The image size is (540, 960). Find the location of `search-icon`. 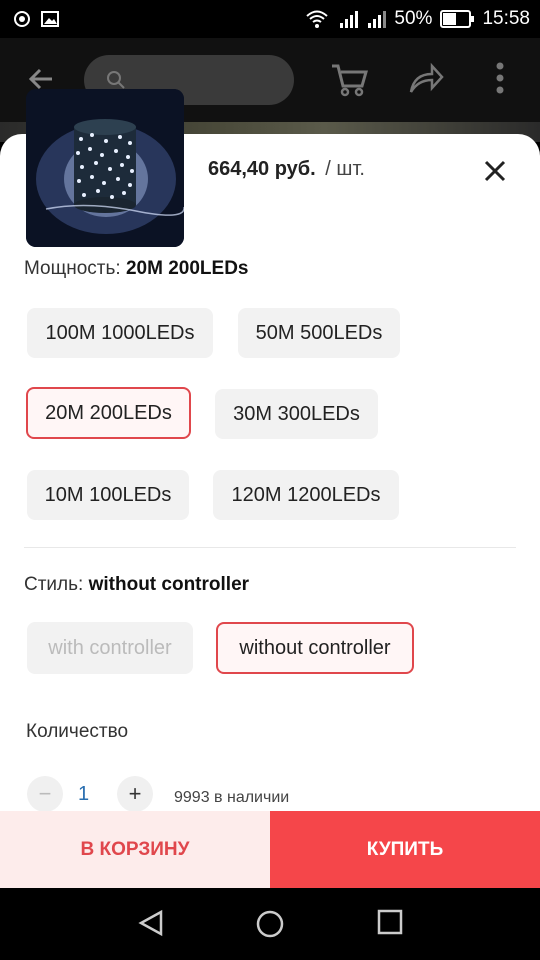

search-icon is located at coordinates (116, 80).